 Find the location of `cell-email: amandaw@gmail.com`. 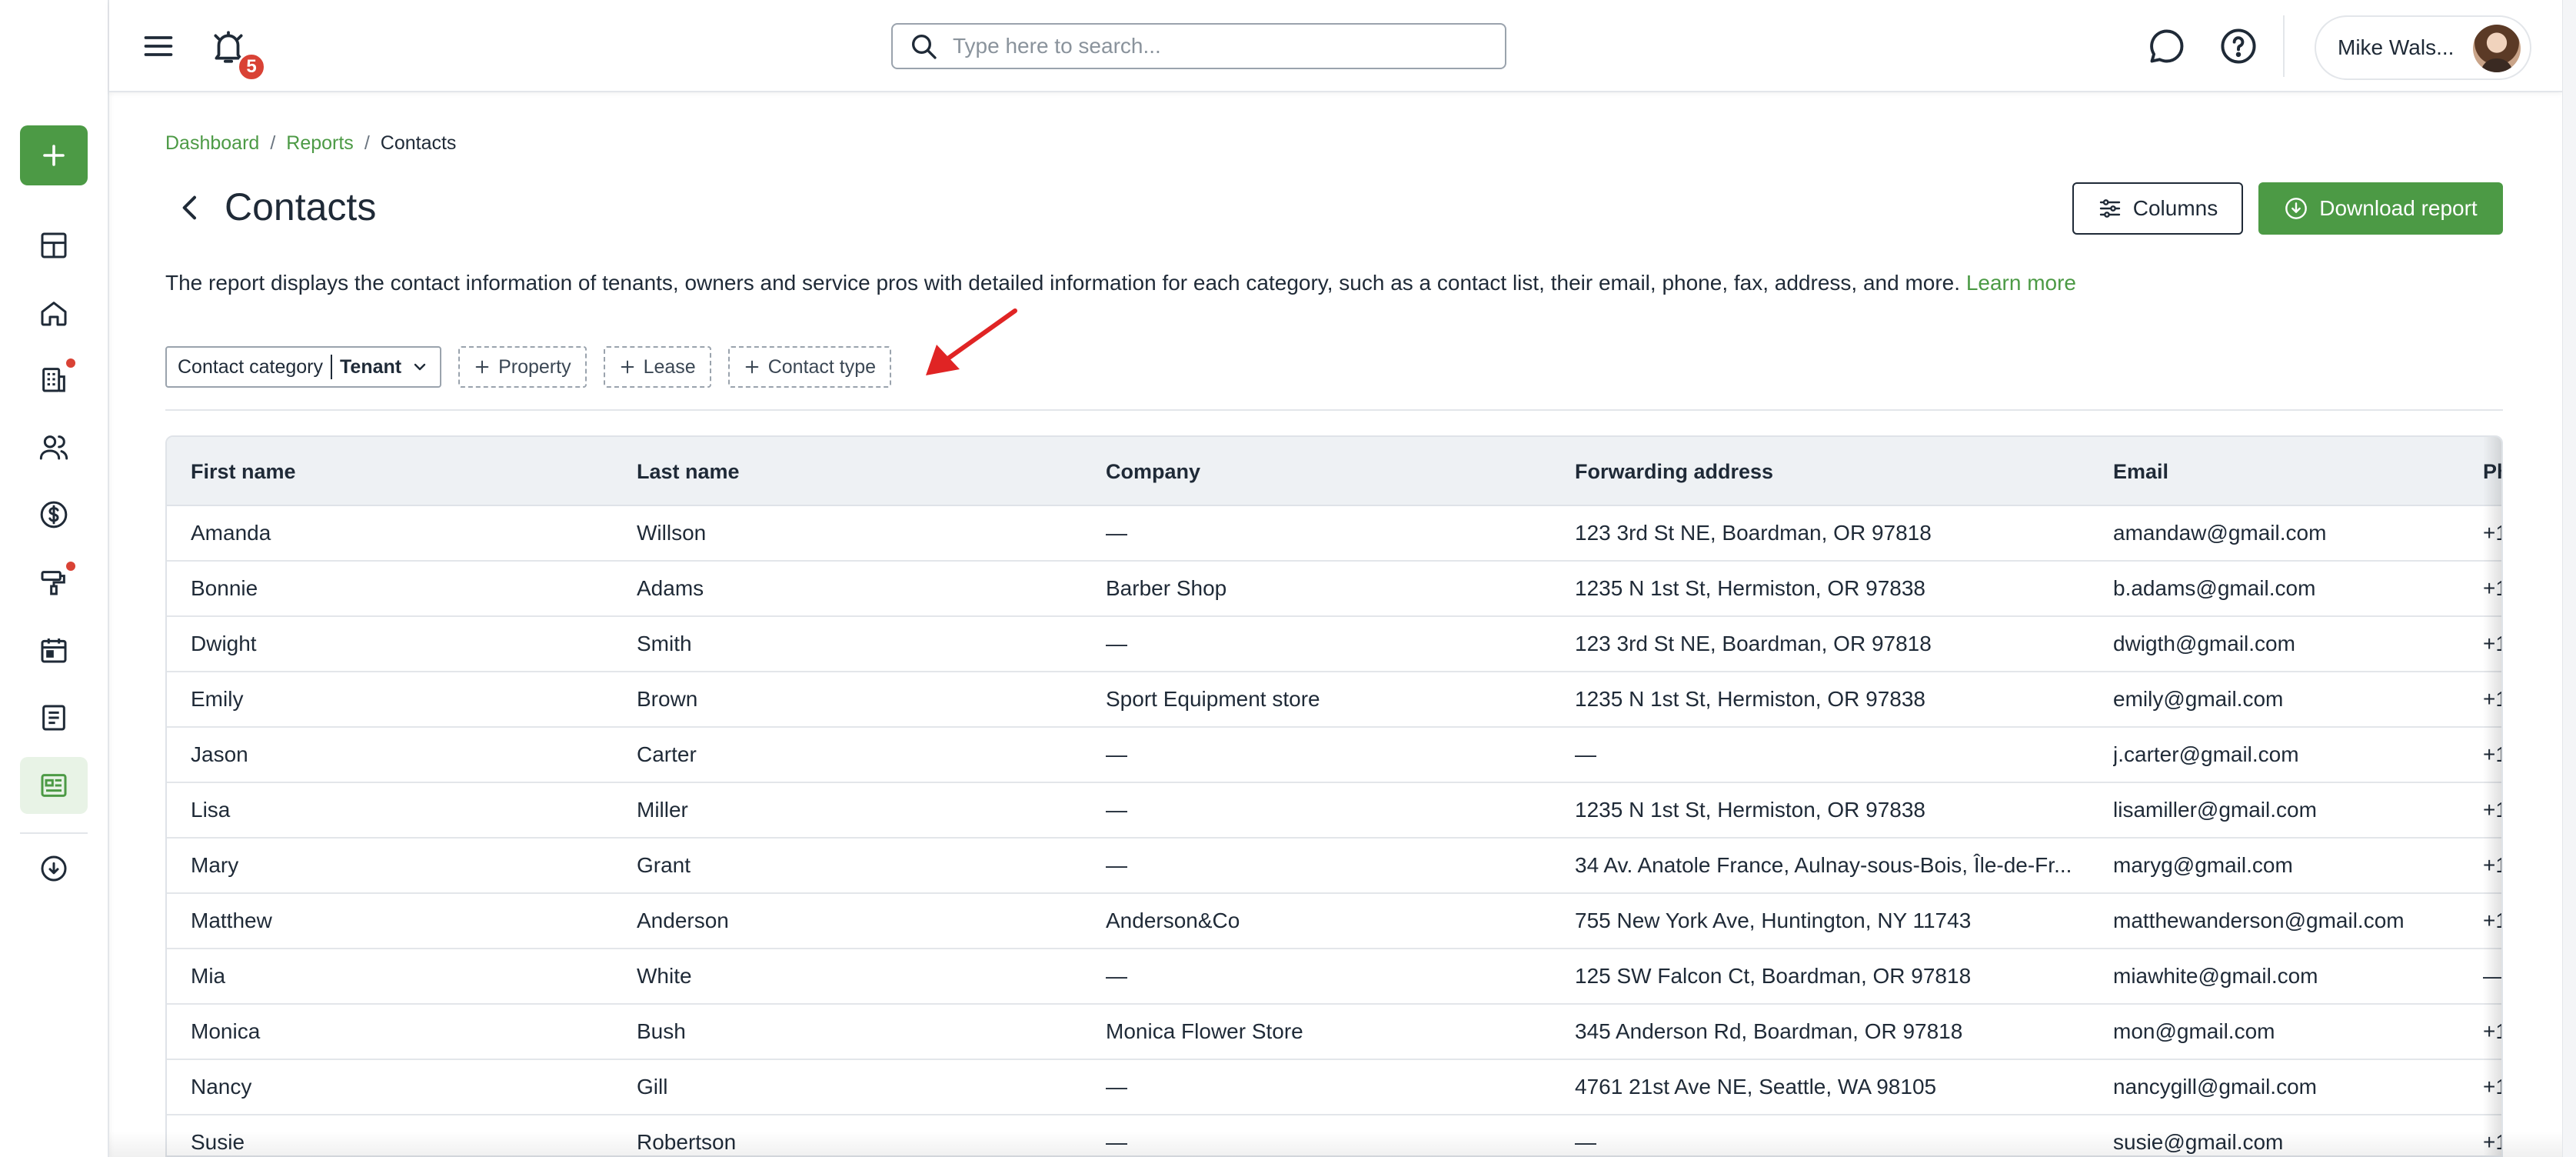

cell-email: amandaw@gmail.com is located at coordinates (2220, 533).